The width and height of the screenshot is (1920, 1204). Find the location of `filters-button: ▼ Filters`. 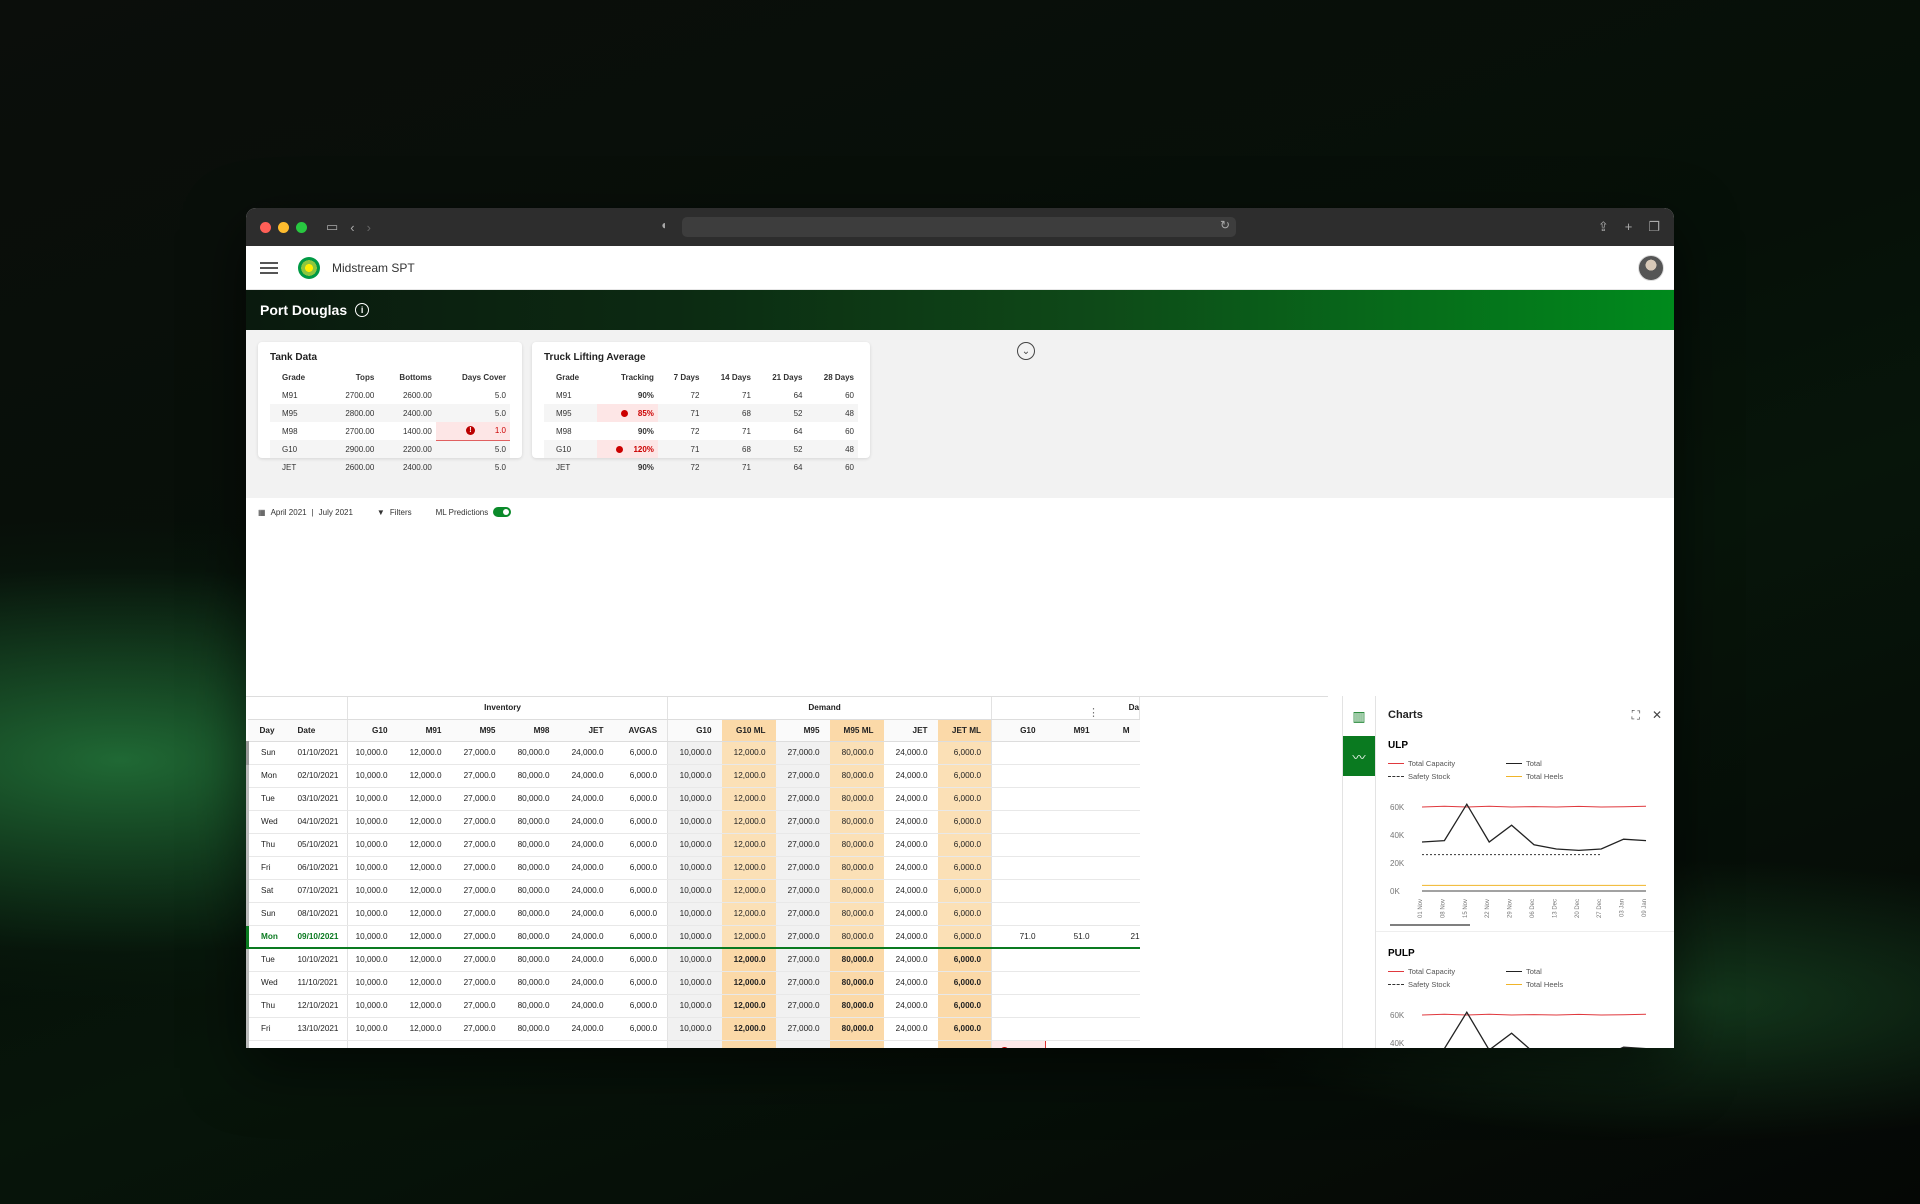

filters-button: ▼ Filters is located at coordinates (394, 512).